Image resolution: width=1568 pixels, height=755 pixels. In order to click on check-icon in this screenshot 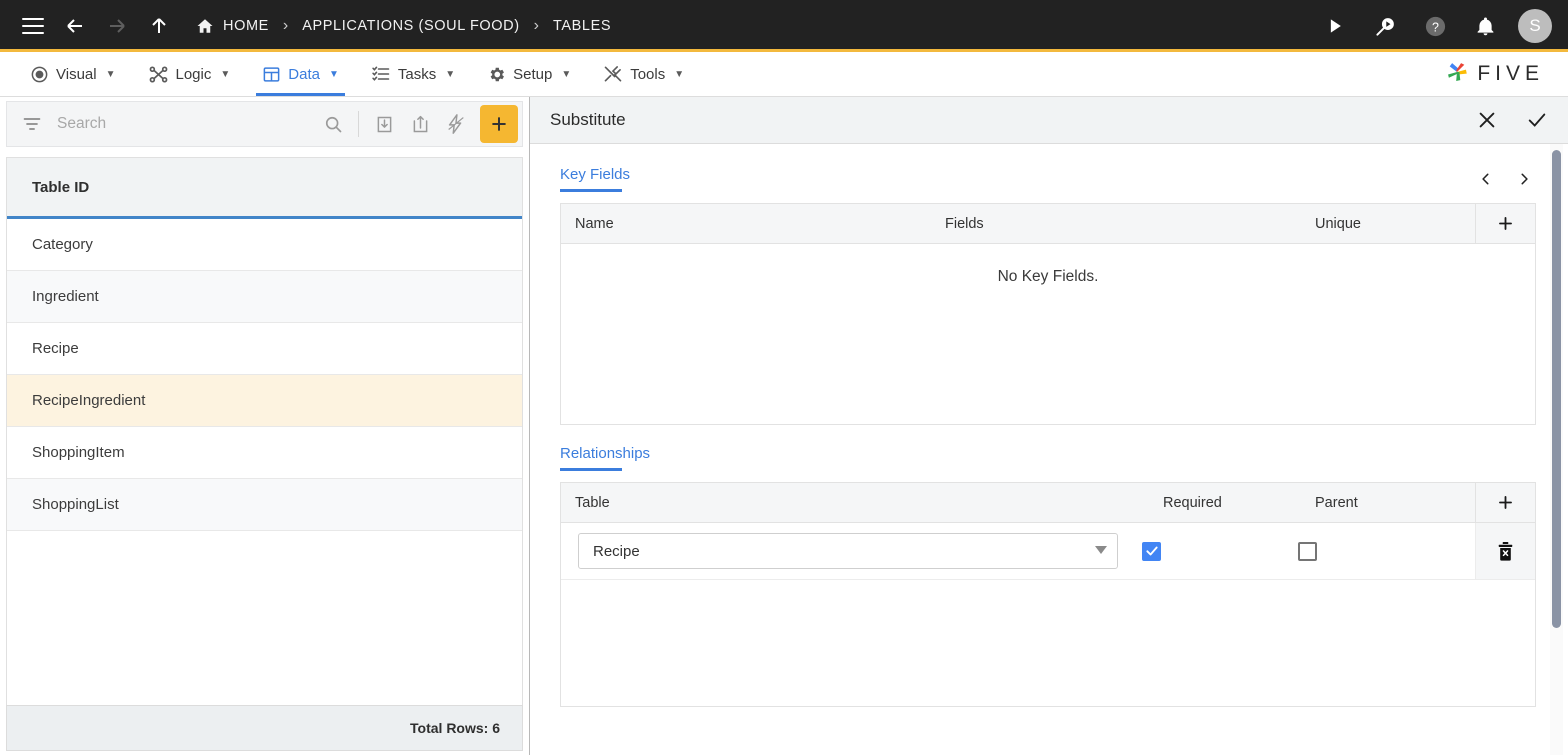, I will do `click(1537, 120)`.